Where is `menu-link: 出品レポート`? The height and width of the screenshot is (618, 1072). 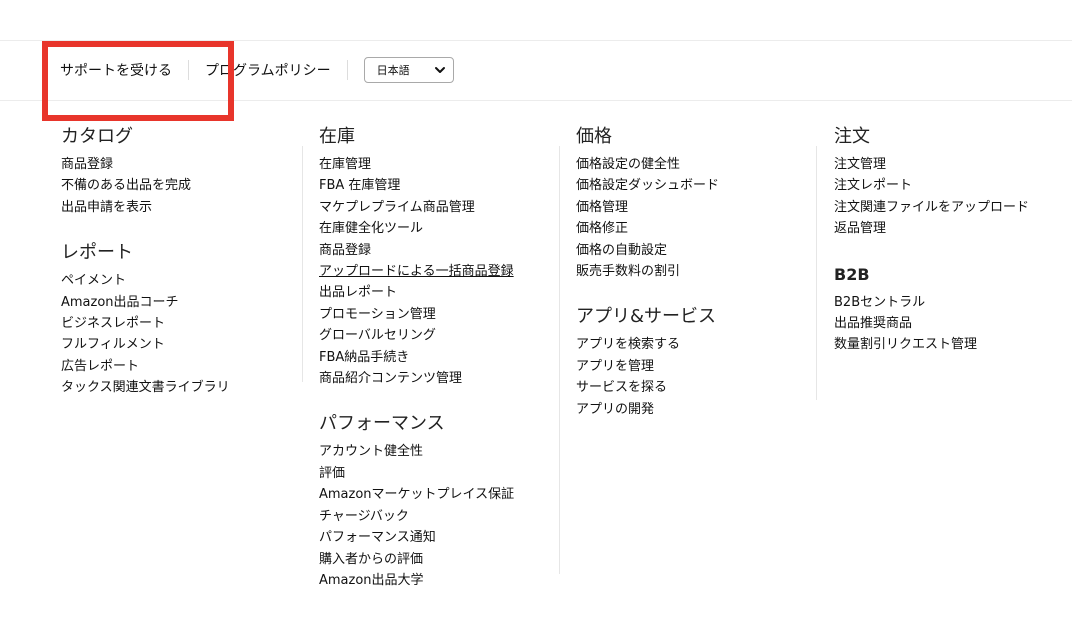 menu-link: 出品レポート is located at coordinates (441, 292).